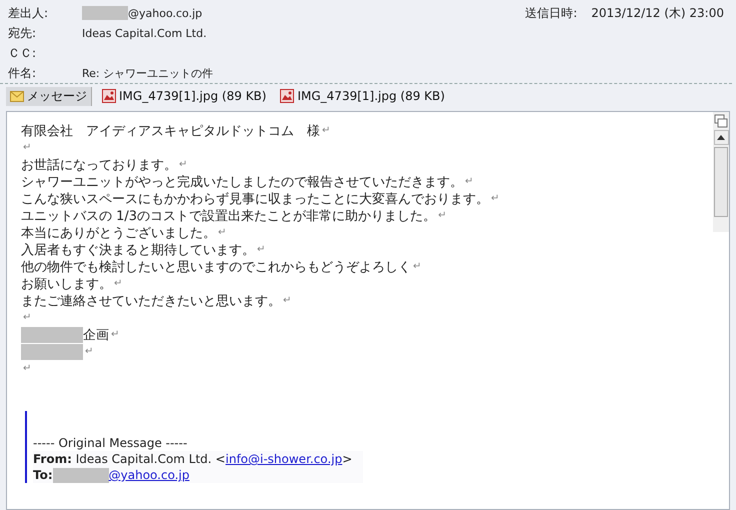 The image size is (736, 510). I want to click on field-value: Ideas Capital.Com Ltd., so click(144, 33).